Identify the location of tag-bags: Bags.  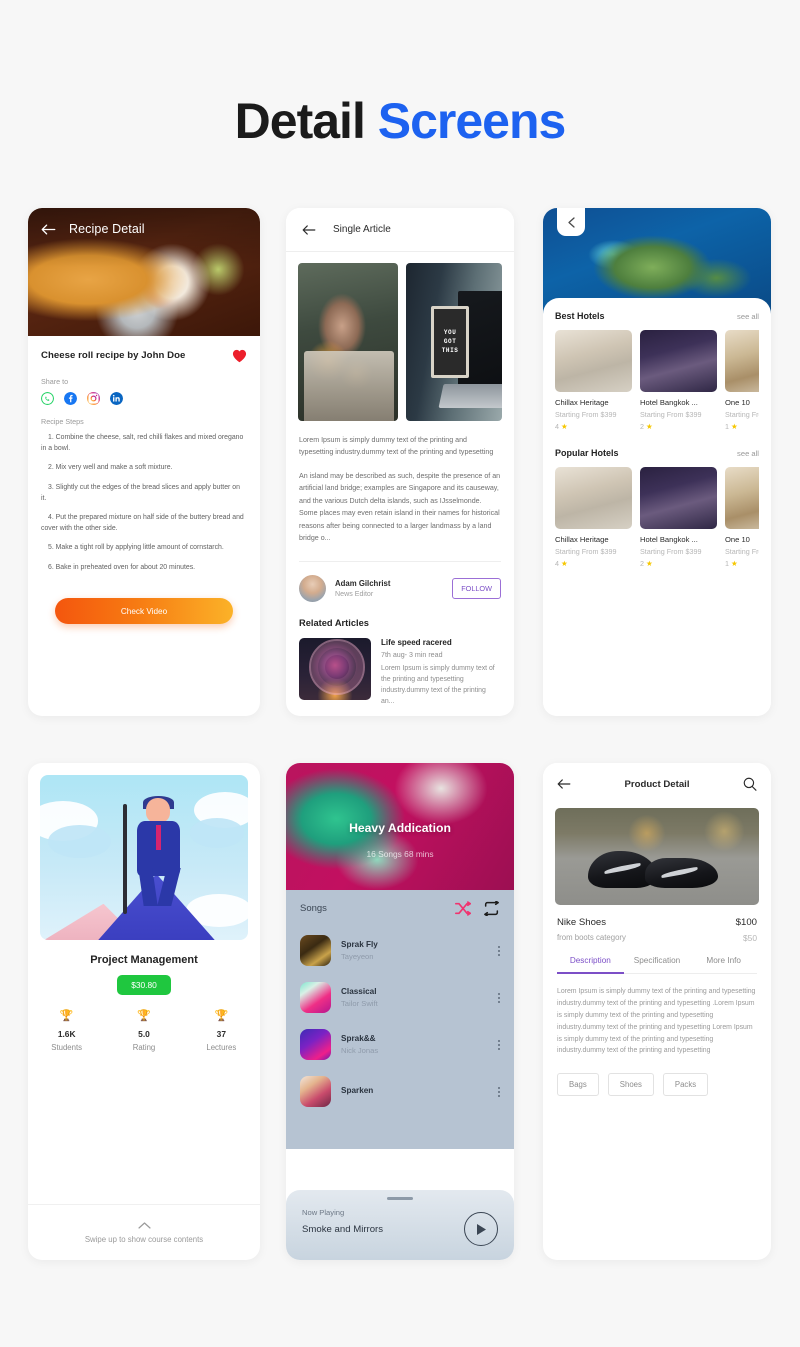
(578, 1085).